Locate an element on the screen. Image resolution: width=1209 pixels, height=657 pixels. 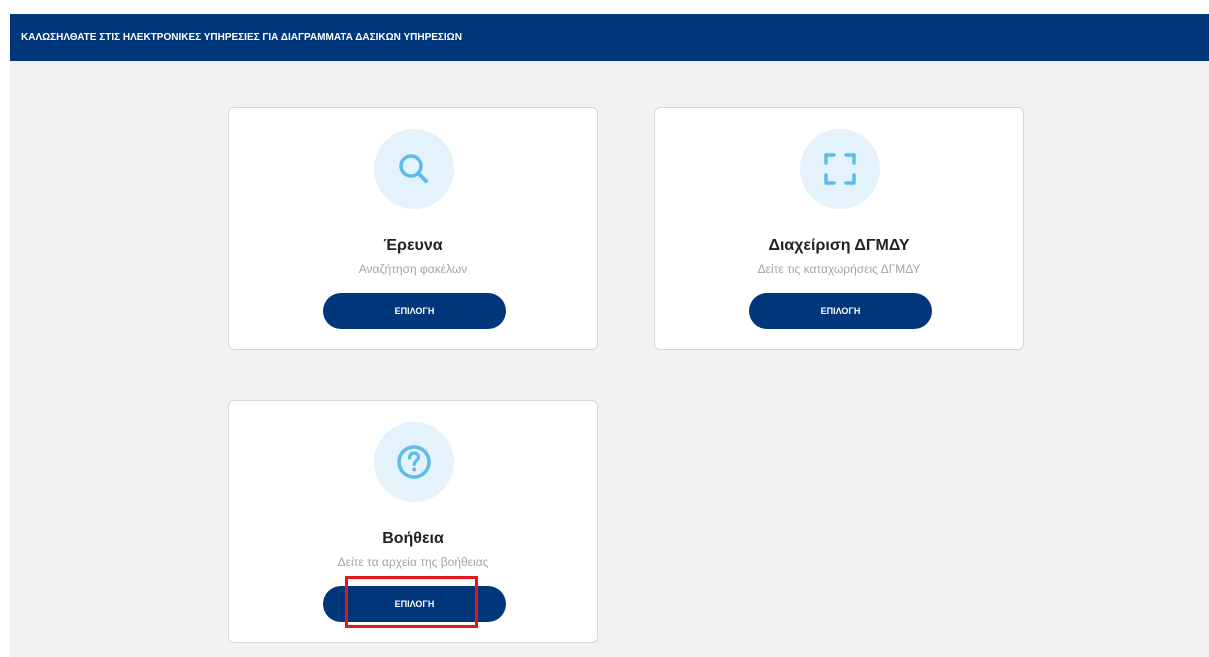
help-icon-circle is located at coordinates (414, 462).